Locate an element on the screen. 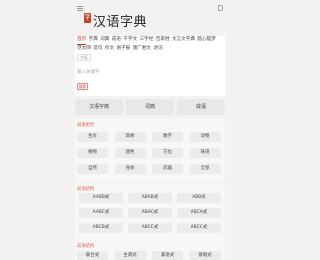 This screenshot has width=320, height=260. nav-cidian: 词典 is located at coordinates (150, 107).